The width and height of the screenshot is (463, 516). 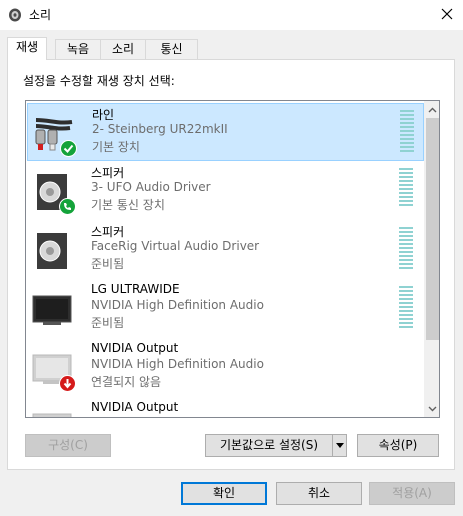 I want to click on tab-sounds: 소리, so click(x=123, y=49).